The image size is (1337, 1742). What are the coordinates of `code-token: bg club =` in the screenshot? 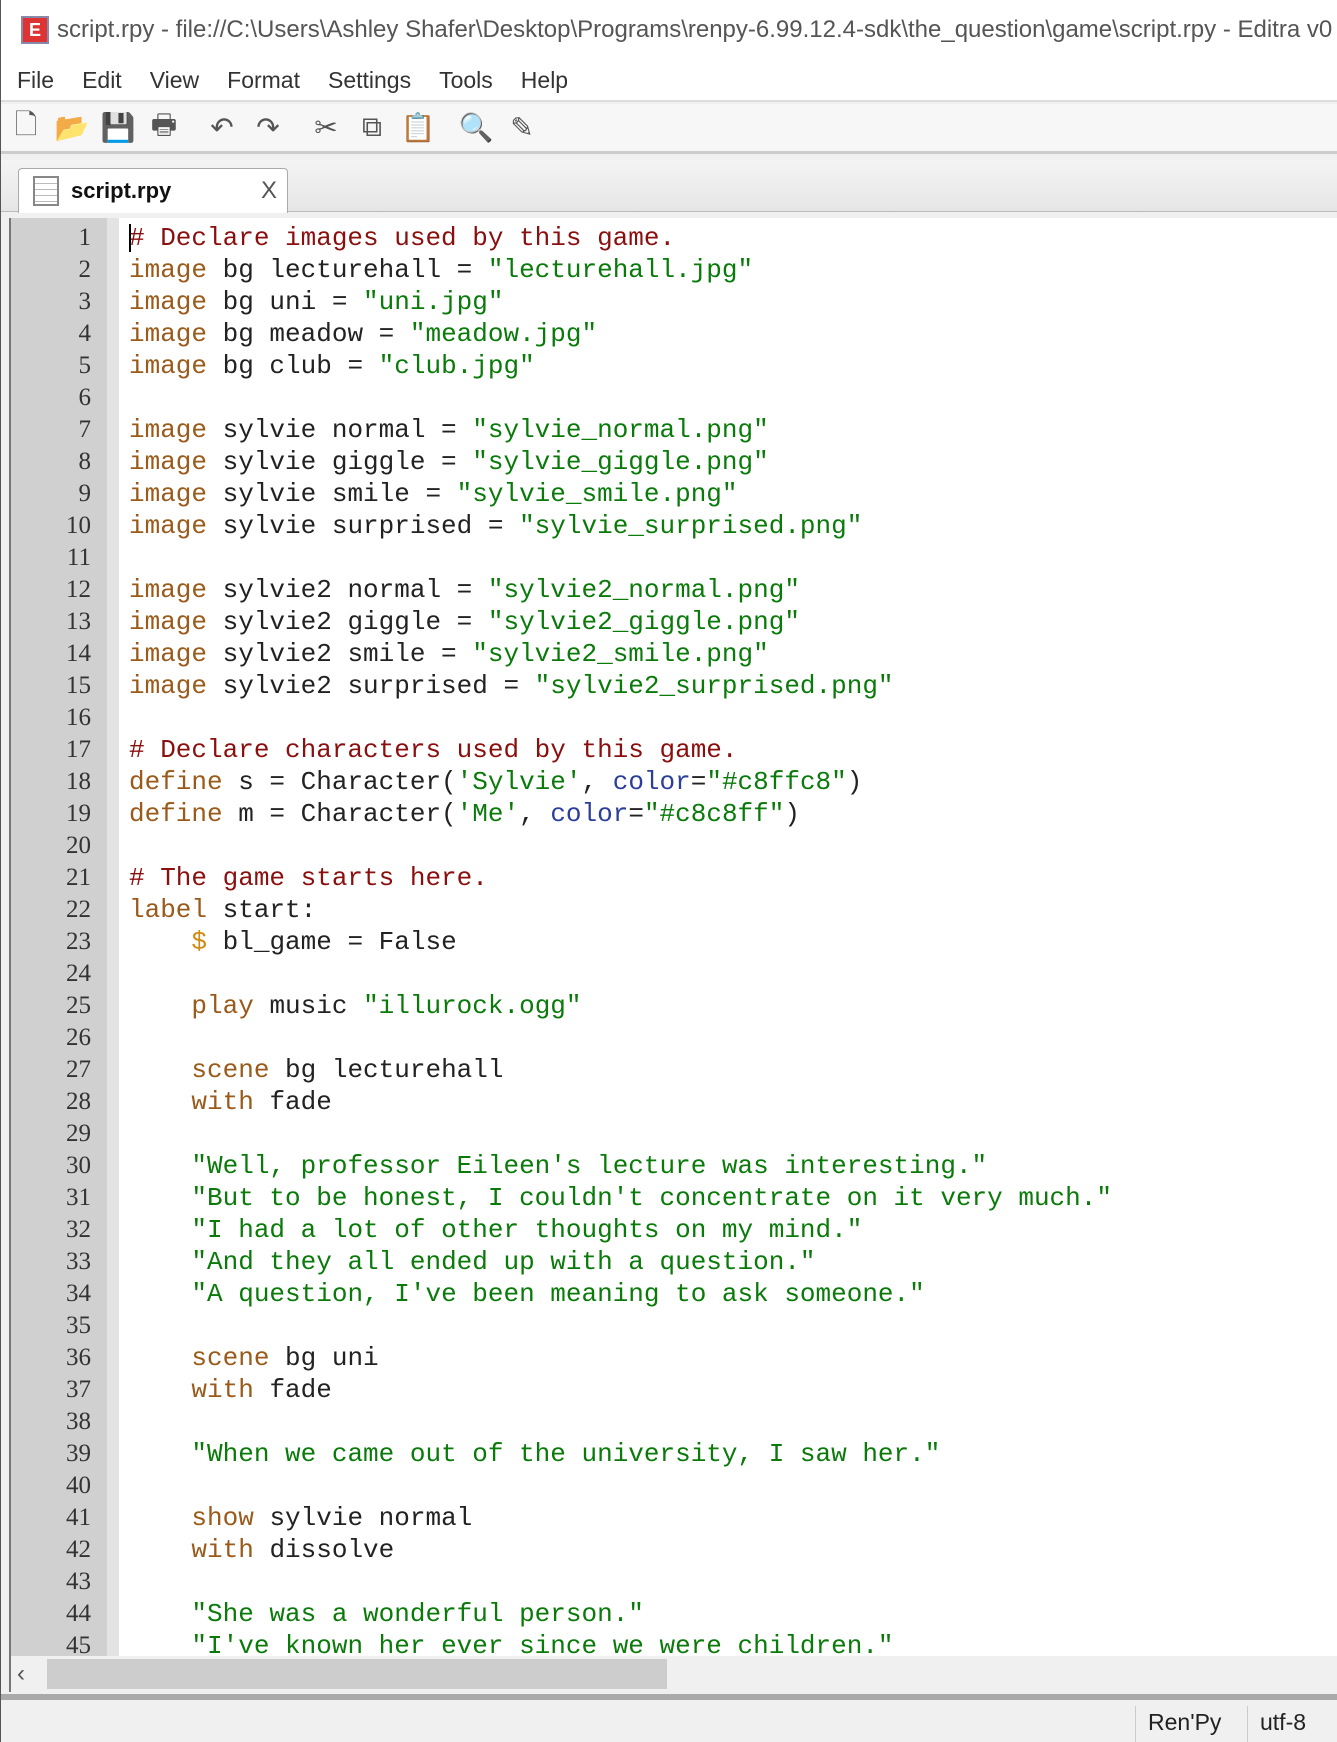 It's located at (293, 366).